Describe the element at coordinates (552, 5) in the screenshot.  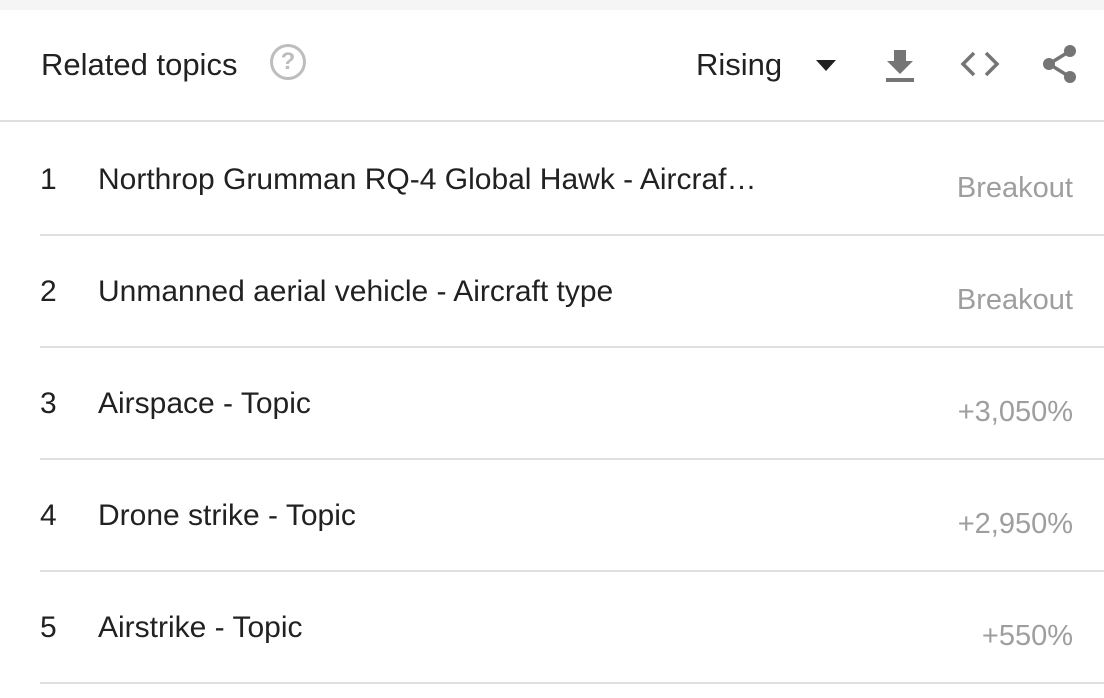
I see `top-strip` at that location.